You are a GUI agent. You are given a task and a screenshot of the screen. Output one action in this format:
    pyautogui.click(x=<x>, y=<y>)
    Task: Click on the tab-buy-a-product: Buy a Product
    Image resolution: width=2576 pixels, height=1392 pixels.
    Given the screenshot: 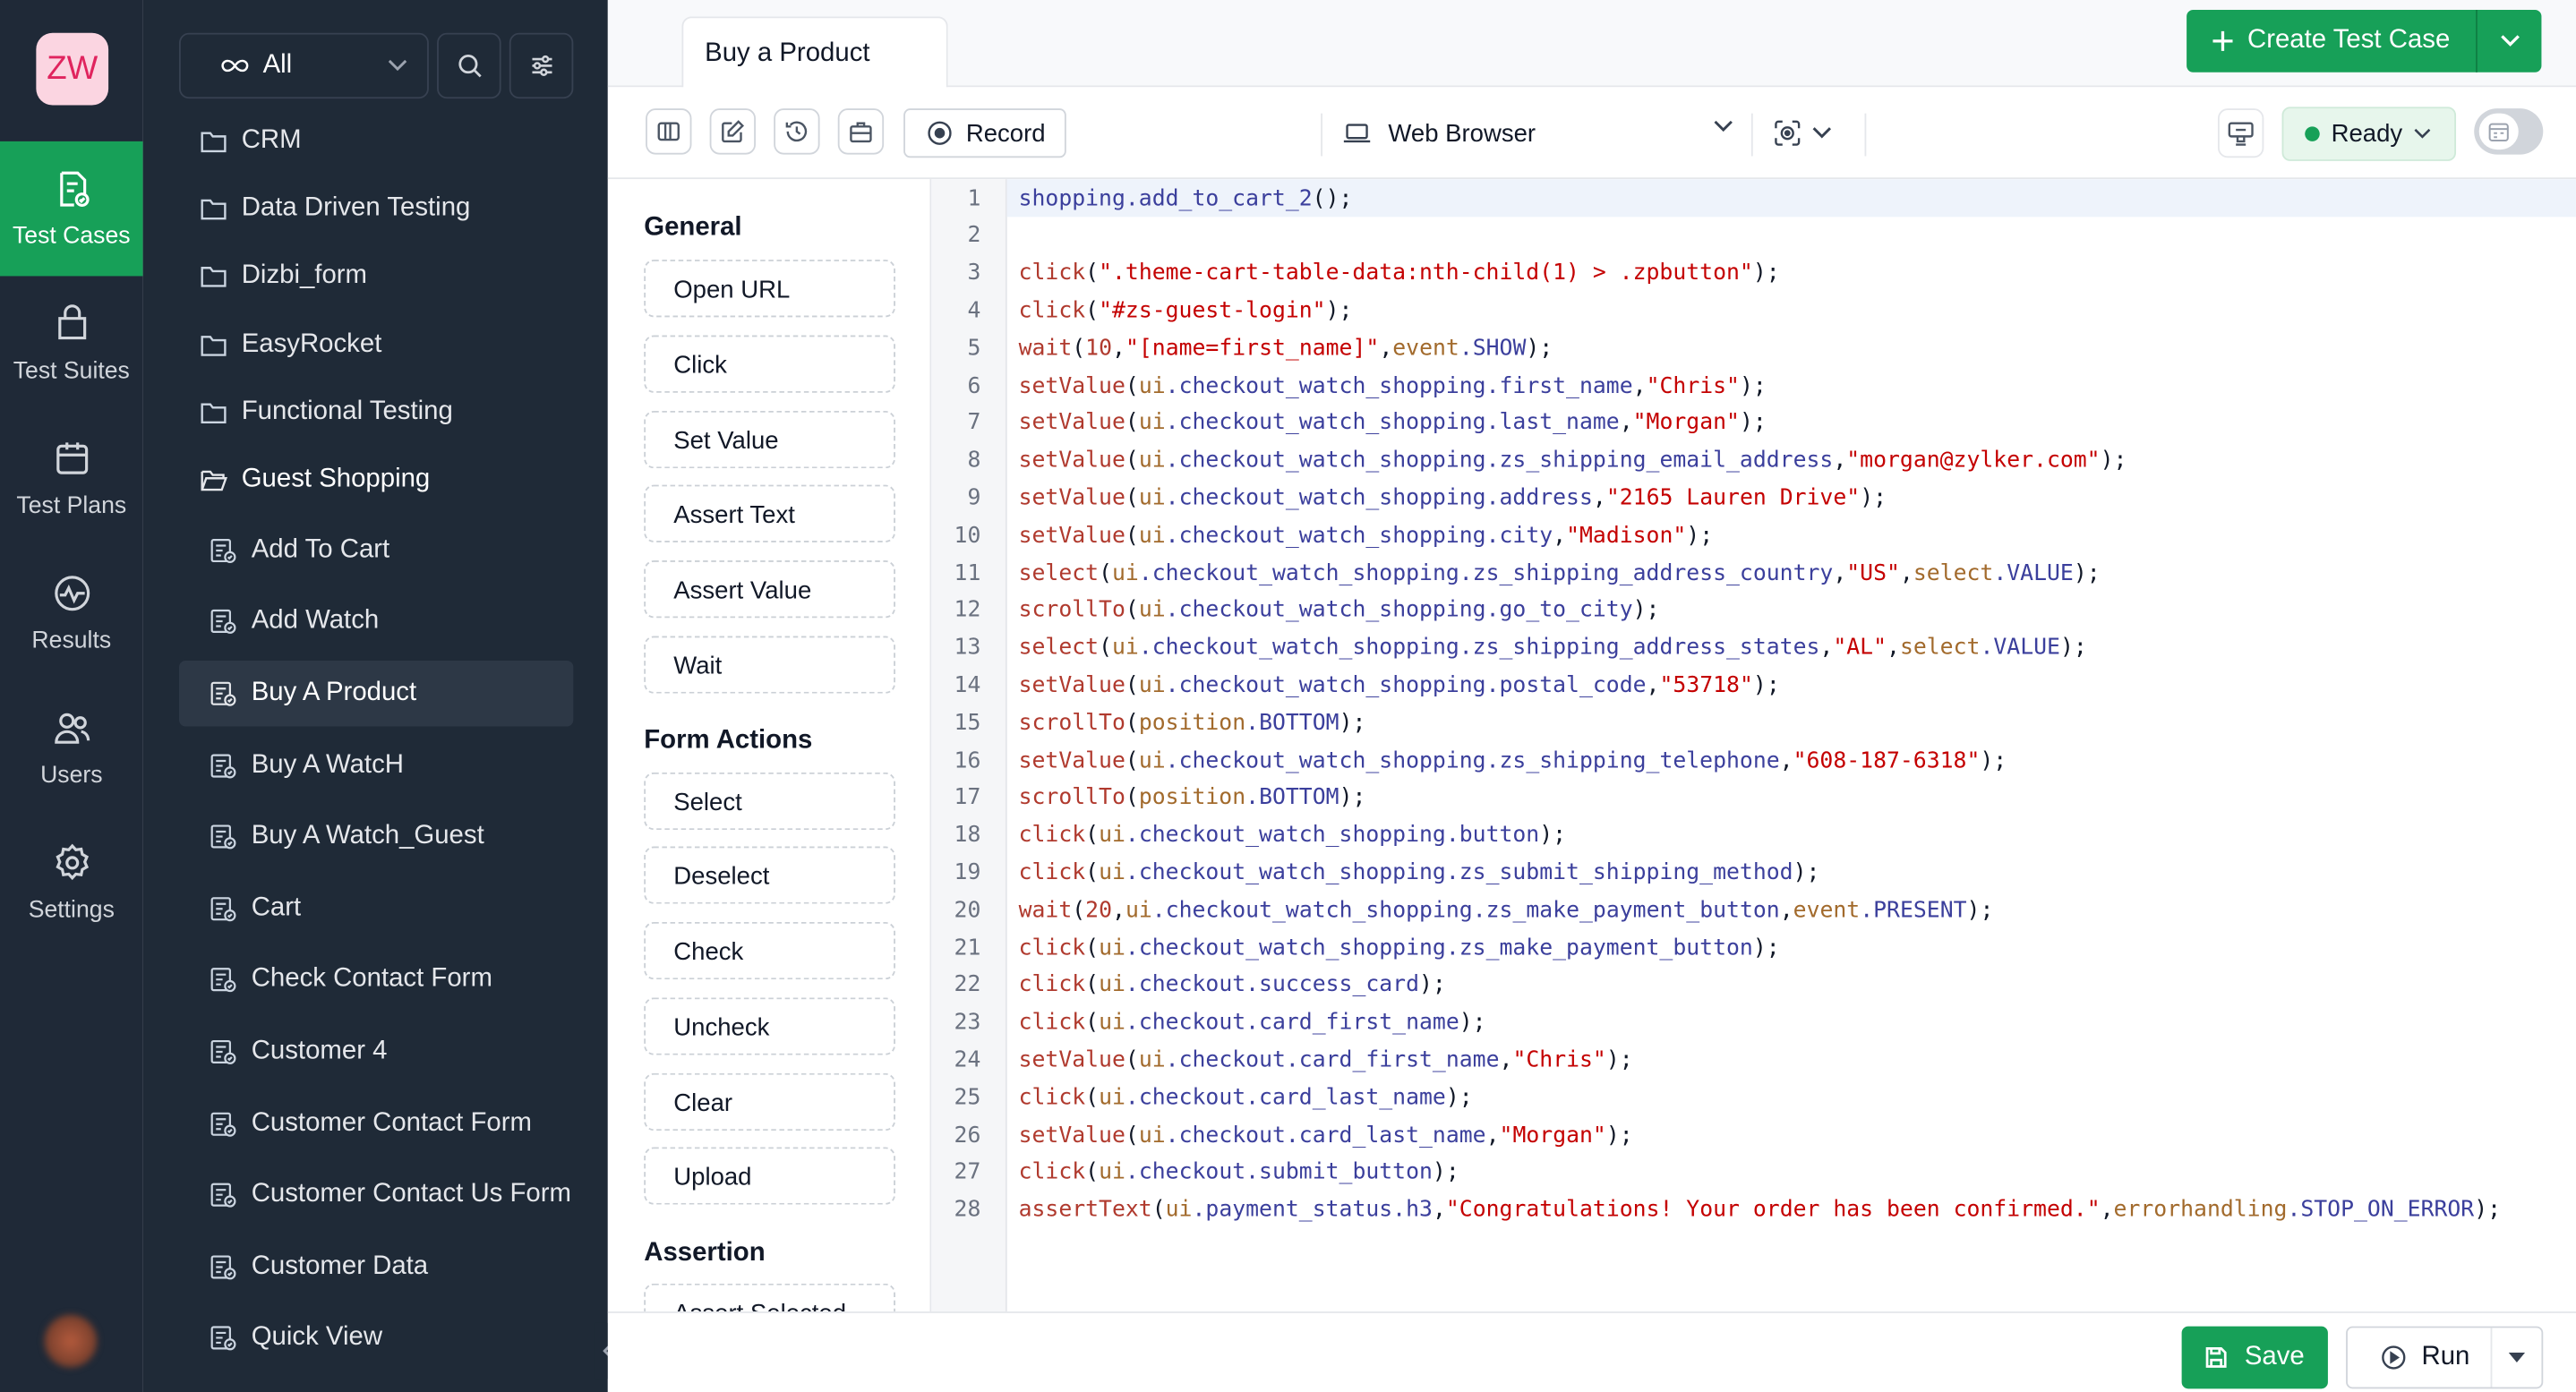 What is the action you would take?
    pyautogui.click(x=814, y=53)
    